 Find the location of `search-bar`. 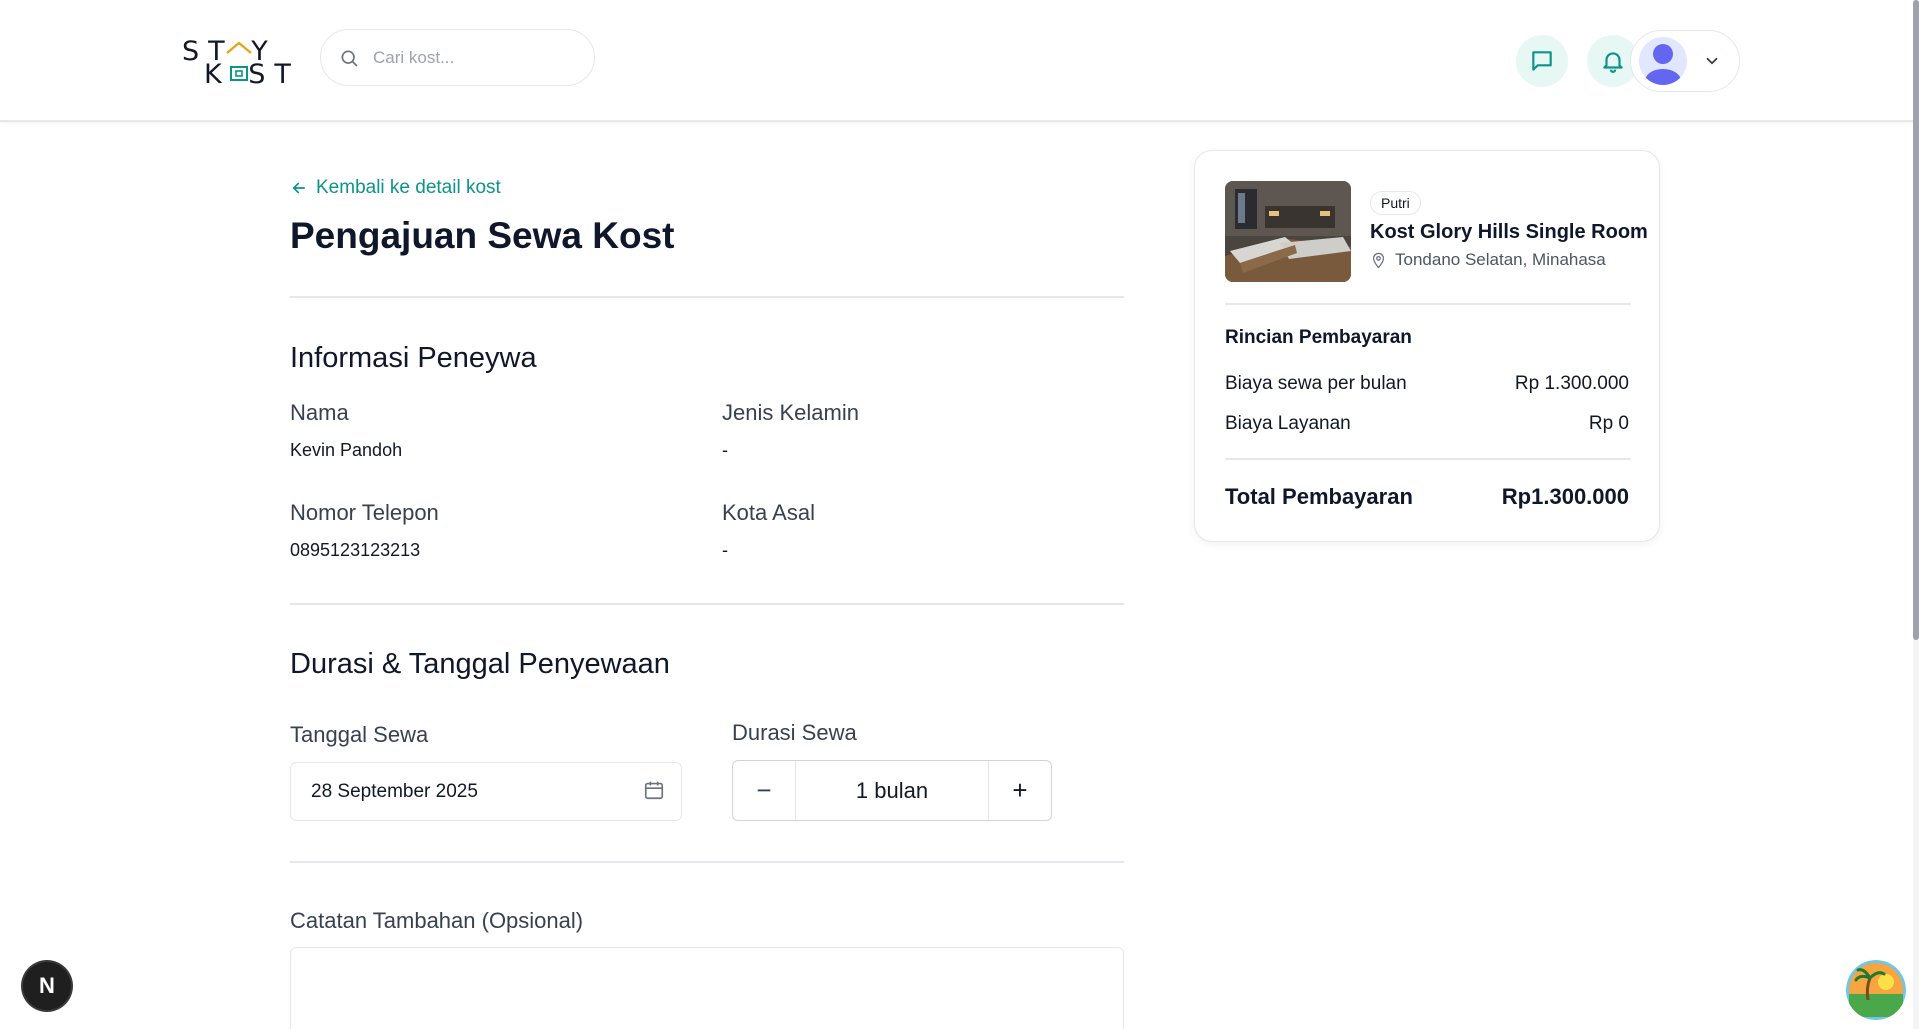

search-bar is located at coordinates (457, 57).